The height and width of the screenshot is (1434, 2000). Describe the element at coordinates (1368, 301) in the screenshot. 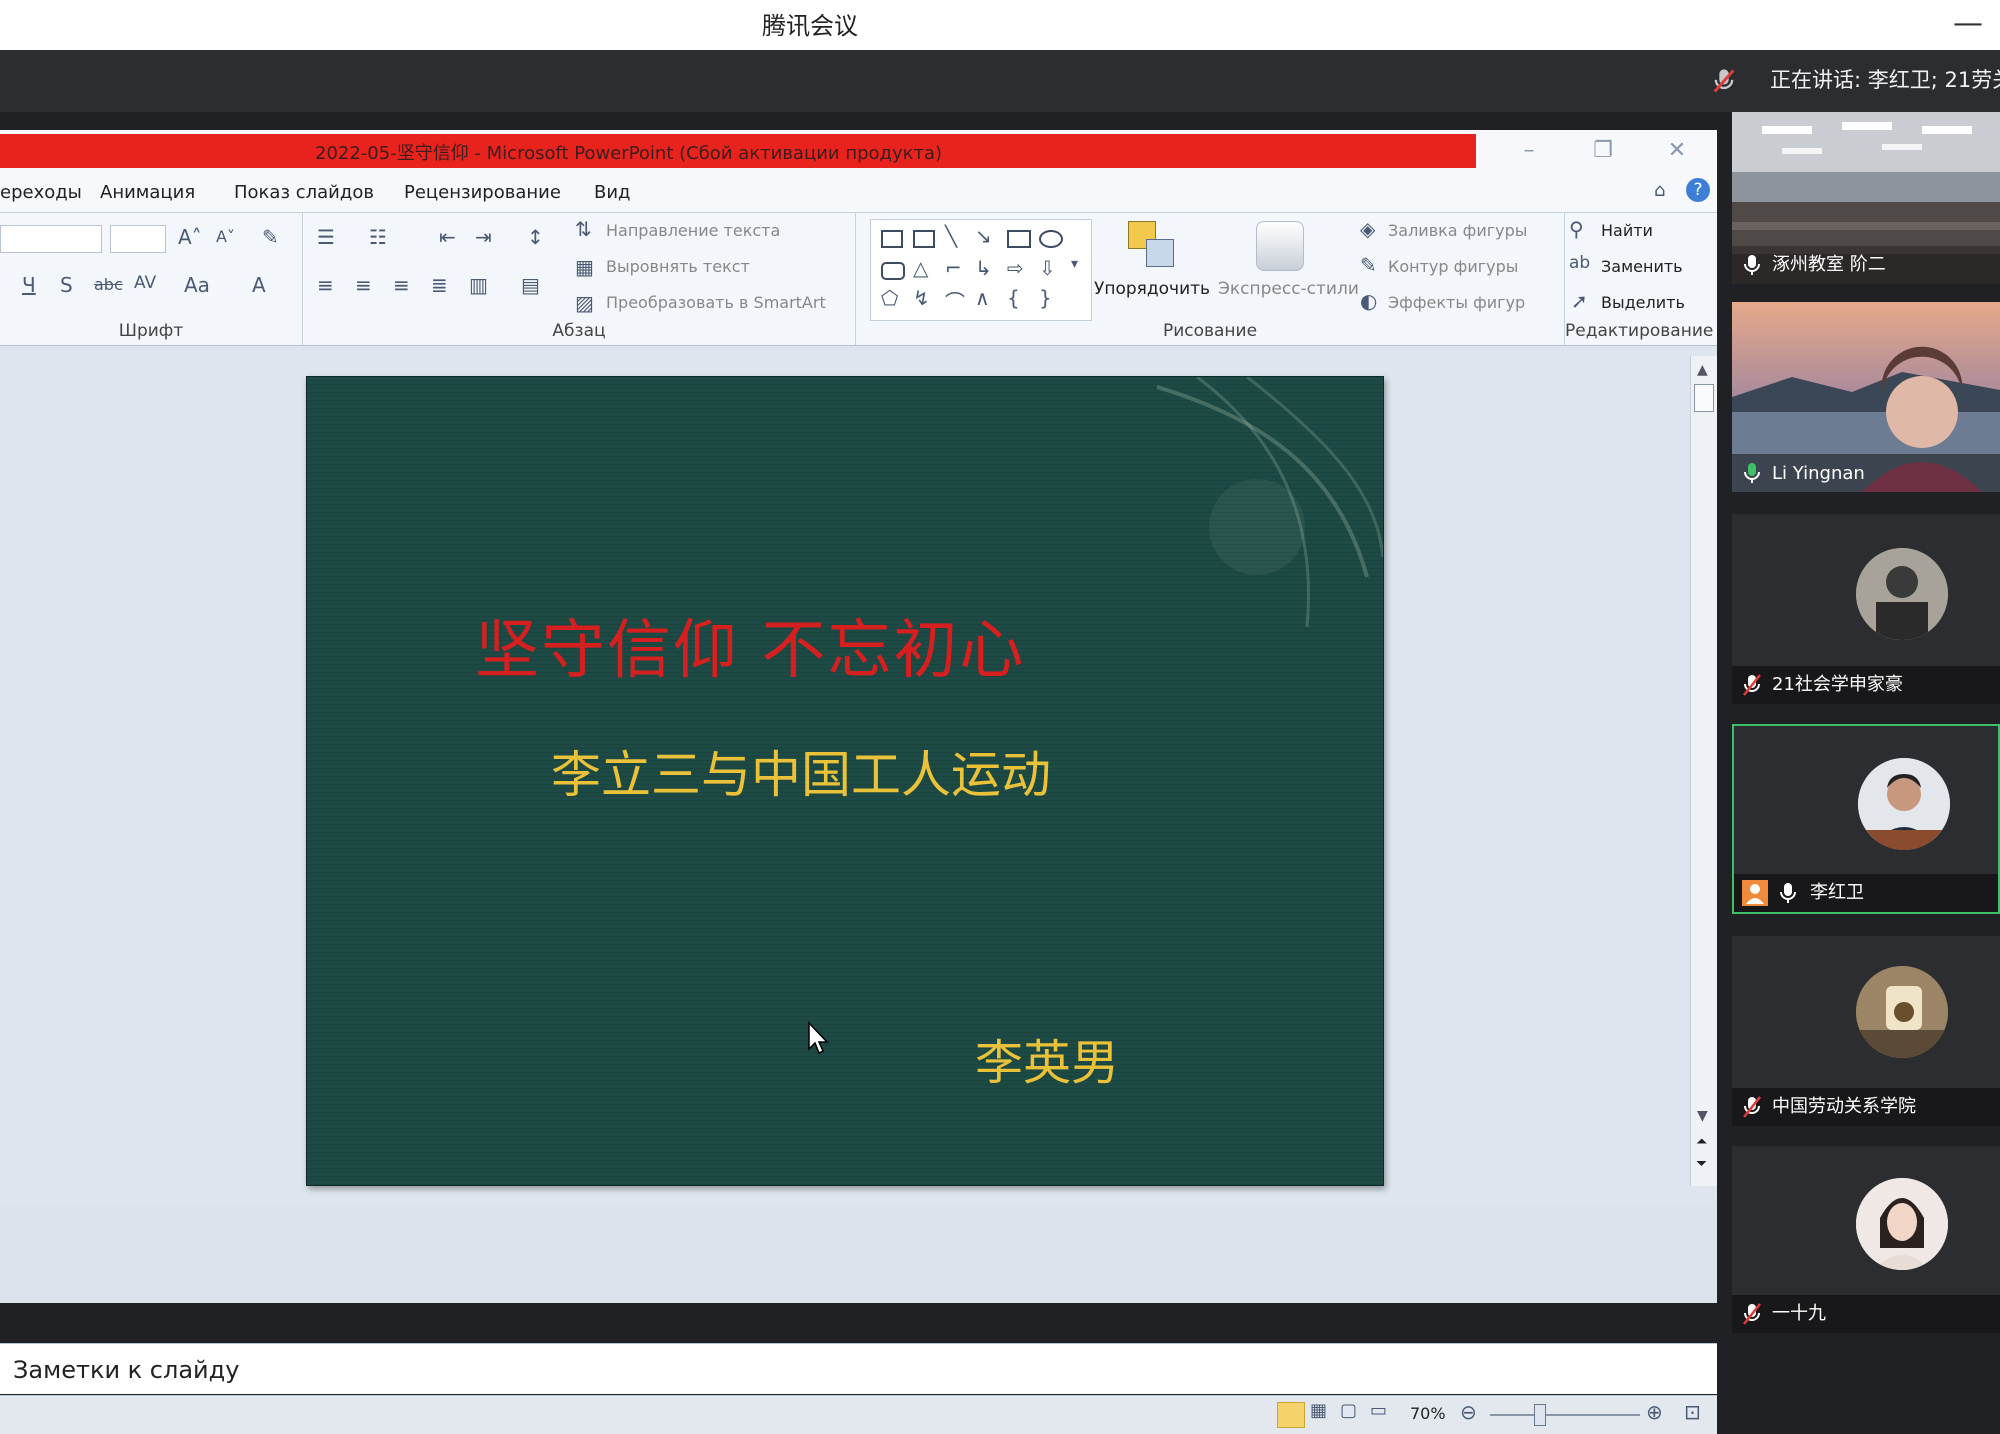

I see `shape-effects-icon: ◐` at that location.